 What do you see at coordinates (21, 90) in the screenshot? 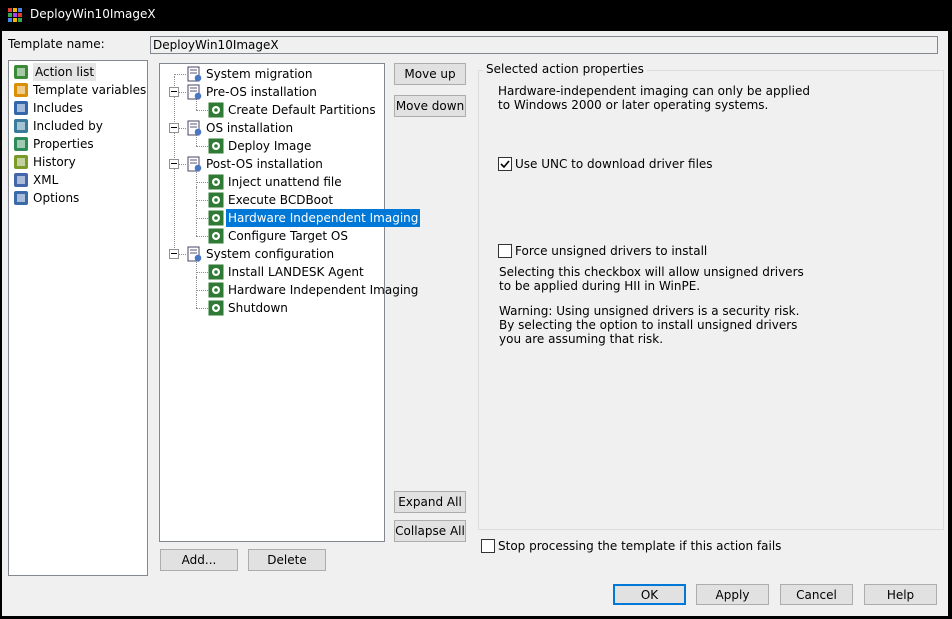
I see `template-variables-icon` at bounding box center [21, 90].